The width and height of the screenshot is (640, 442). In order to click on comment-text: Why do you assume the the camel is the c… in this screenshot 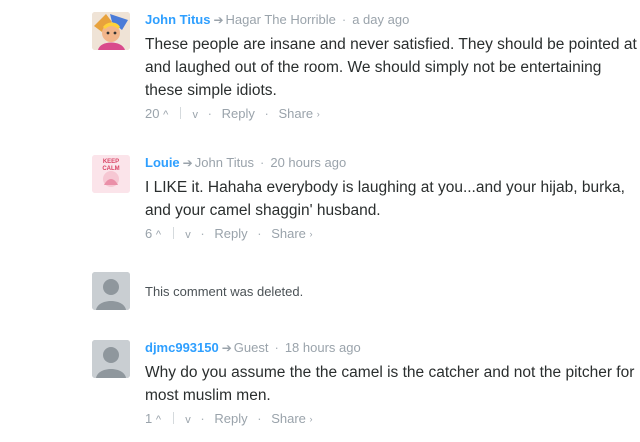, I will do `click(390, 384)`.